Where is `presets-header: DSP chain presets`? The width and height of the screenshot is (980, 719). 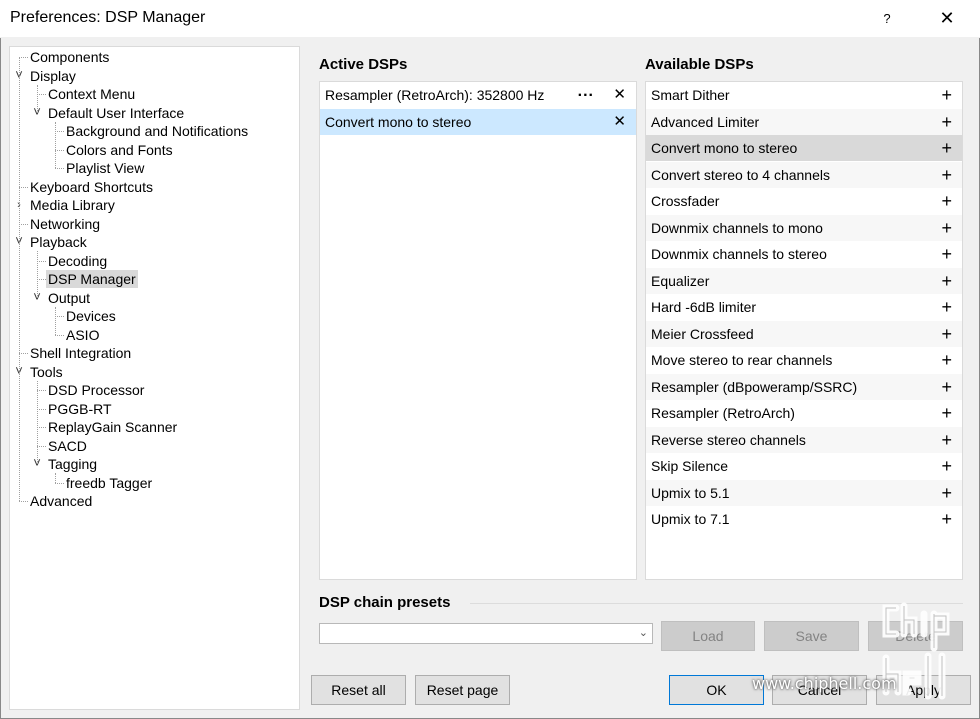
presets-header: DSP chain presets is located at coordinates (385, 602).